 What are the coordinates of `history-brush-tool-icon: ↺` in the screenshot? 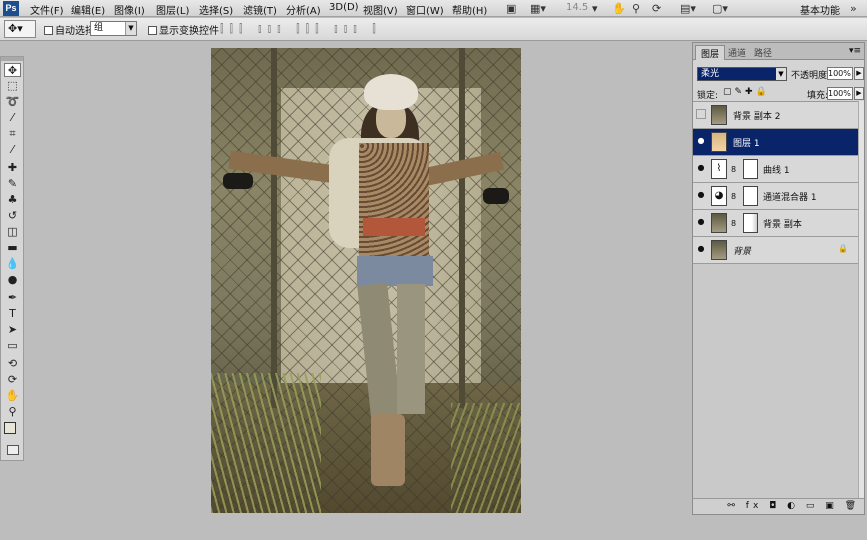 It's located at (12, 216).